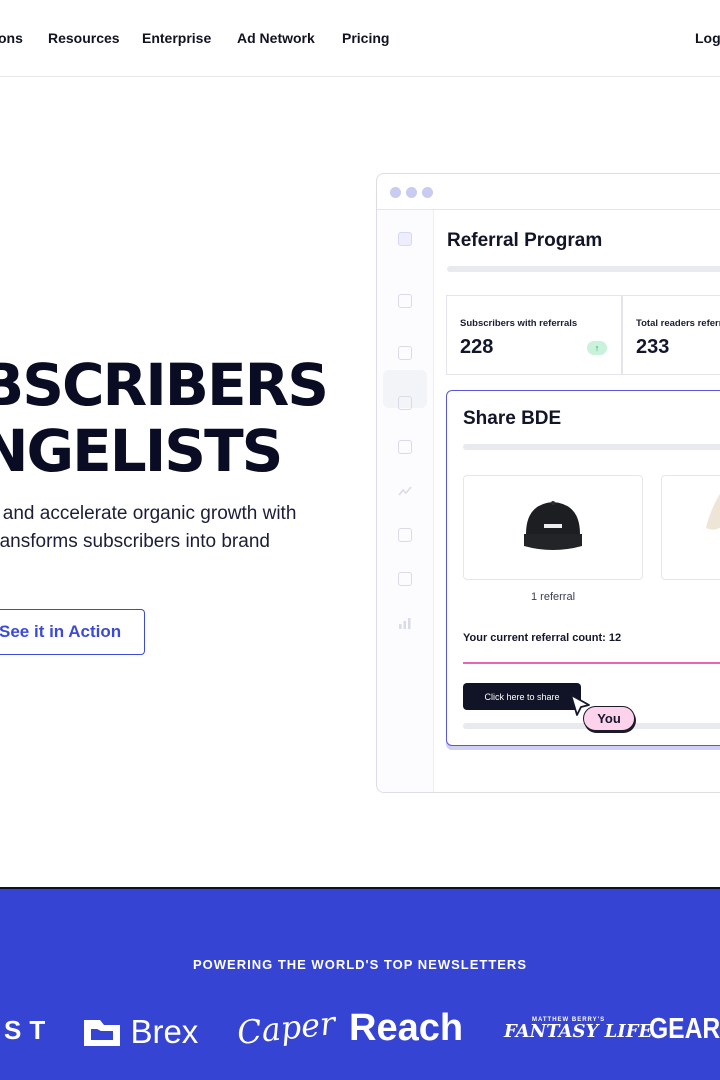  What do you see at coordinates (671, 335) in the screenshot?
I see `stat-card-total-readers: Total readers referre 233` at bounding box center [671, 335].